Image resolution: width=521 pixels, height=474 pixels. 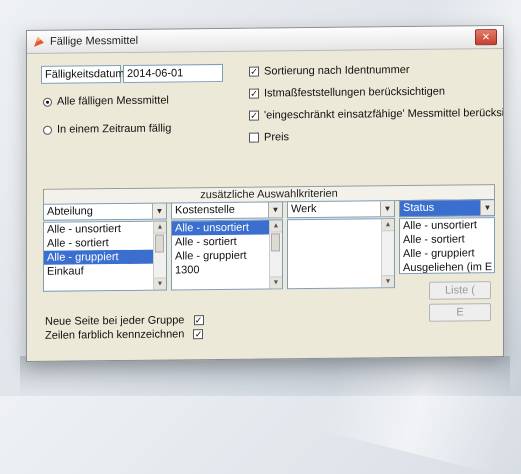 What do you see at coordinates (337, 70) in the screenshot?
I see `check-sort-label: Sortierung nach Identnummer` at bounding box center [337, 70].